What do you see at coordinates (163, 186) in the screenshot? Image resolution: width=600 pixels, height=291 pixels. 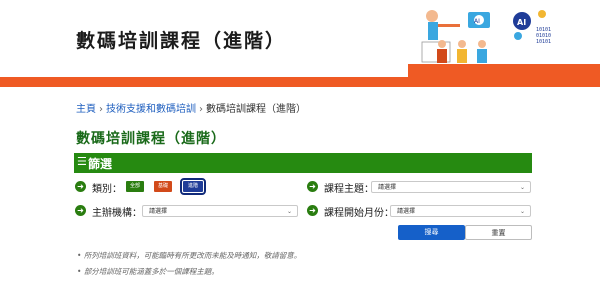 I see `type-basic-tag: 基礎` at bounding box center [163, 186].